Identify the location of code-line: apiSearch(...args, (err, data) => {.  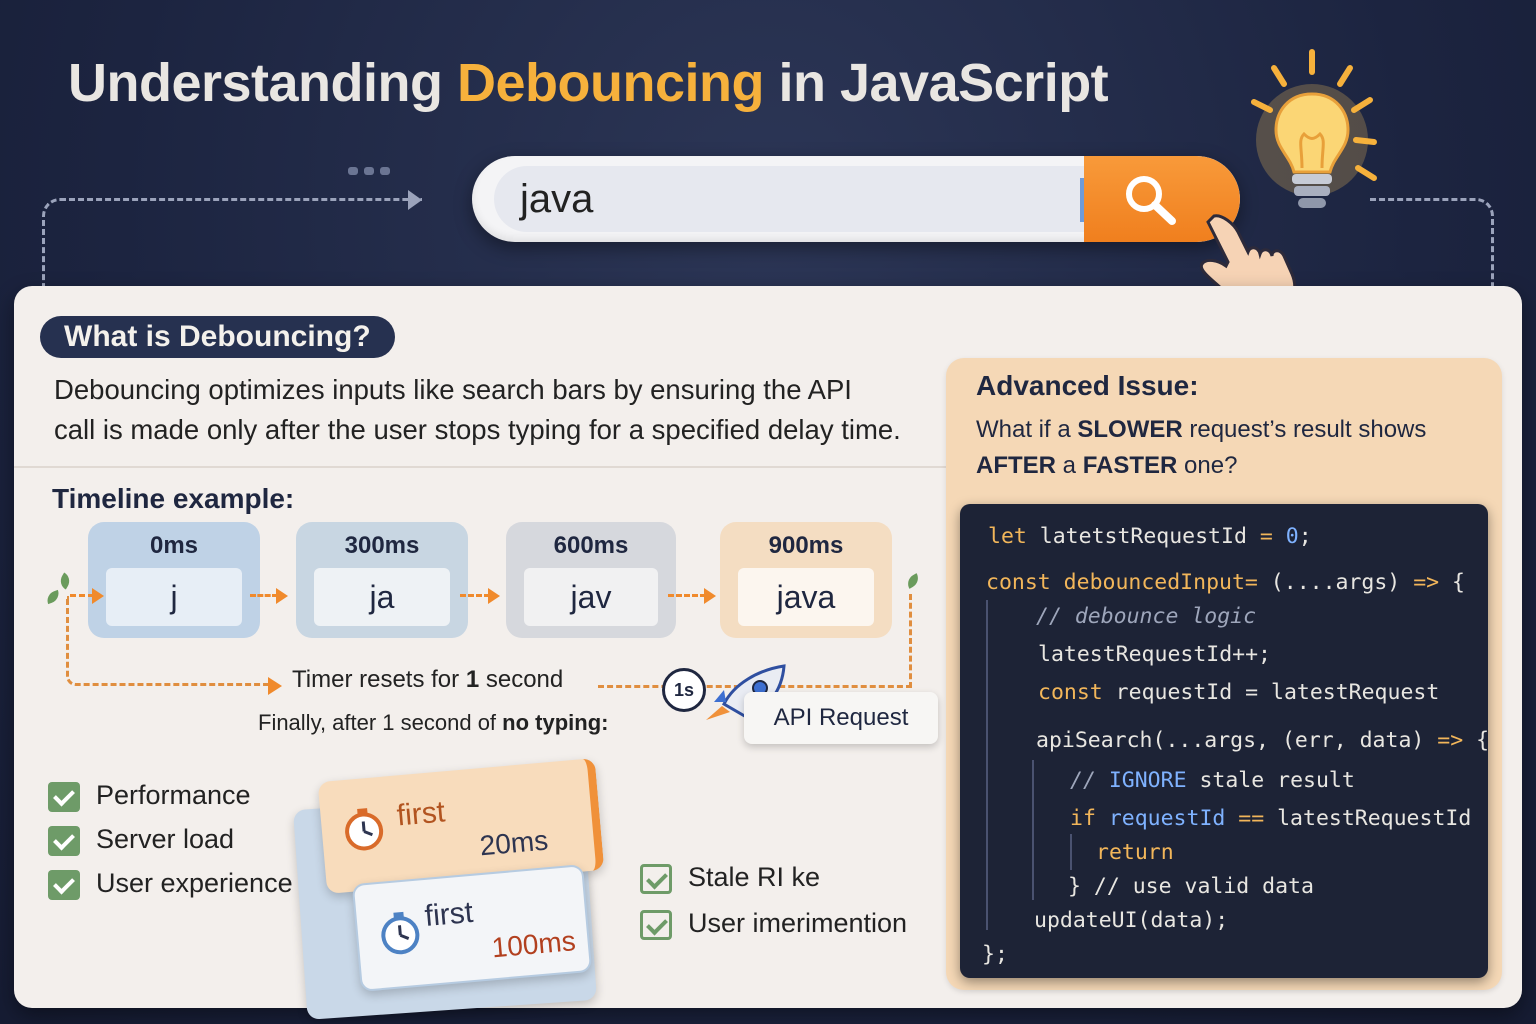
(1262, 740).